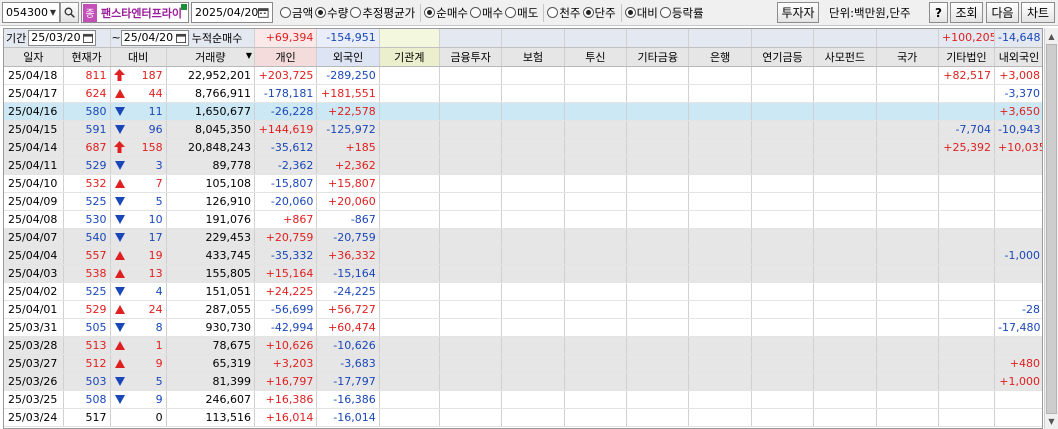  Describe the element at coordinates (564, 13) in the screenshot. I see `radio-thousand-shares: 천주` at that location.